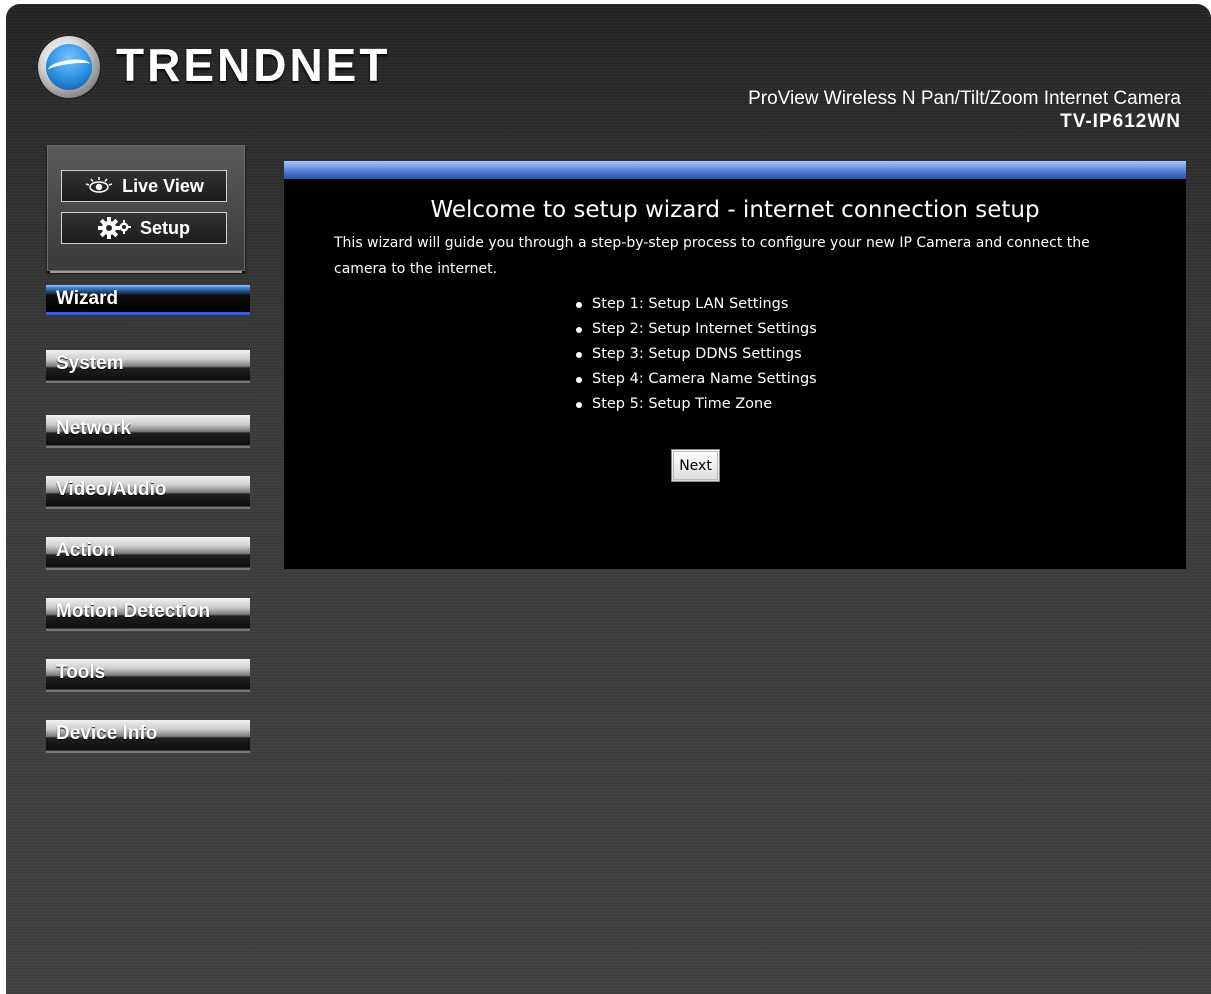 Image resolution: width=1211 pixels, height=994 pixels. What do you see at coordinates (163, 185) in the screenshot?
I see `live-view-label: Live View` at bounding box center [163, 185].